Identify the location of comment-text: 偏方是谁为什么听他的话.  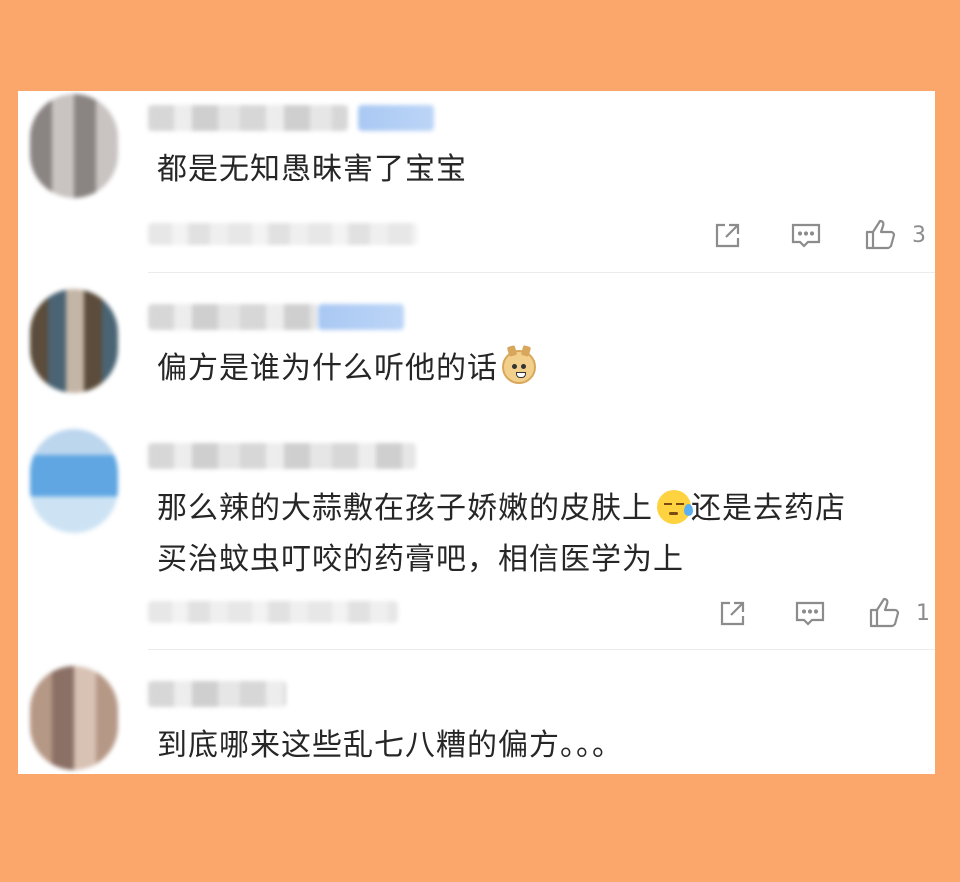
(346, 369).